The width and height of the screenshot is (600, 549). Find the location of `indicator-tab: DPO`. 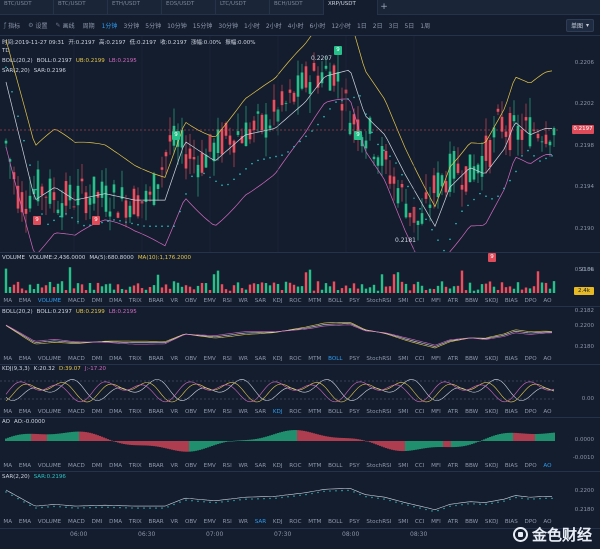

indicator-tab: DPO is located at coordinates (530, 466).